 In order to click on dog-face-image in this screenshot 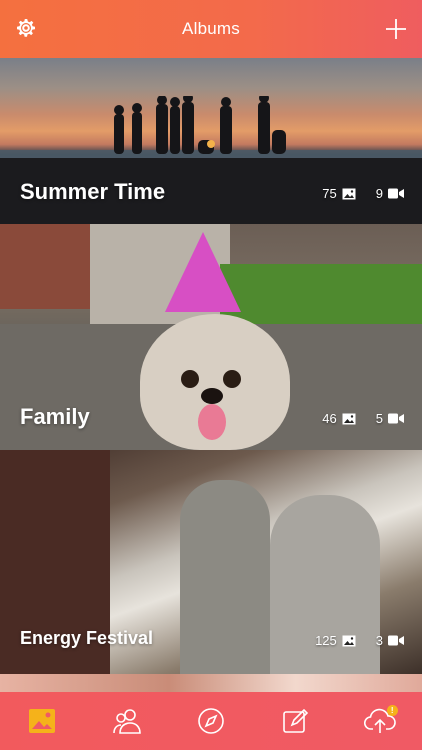, I will do `click(211, 405)`.